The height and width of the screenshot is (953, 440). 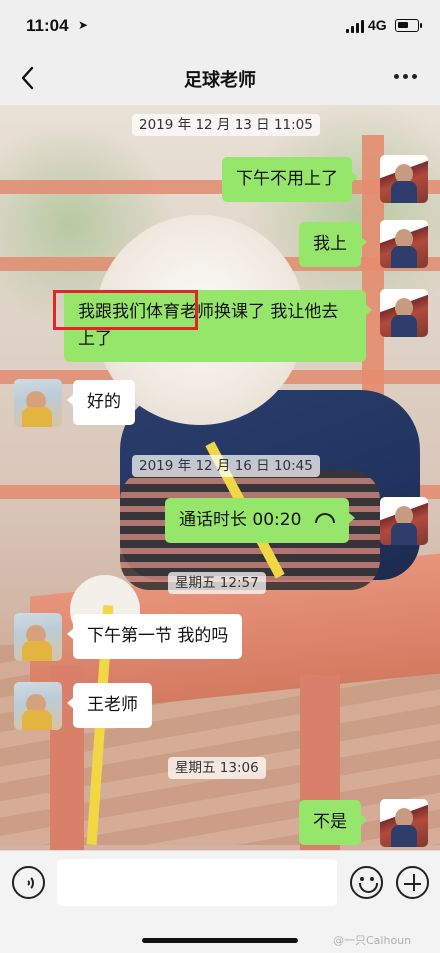 What do you see at coordinates (154, 636) in the screenshot?
I see `message-bubble-received: 下午第一节 我的吗` at bounding box center [154, 636].